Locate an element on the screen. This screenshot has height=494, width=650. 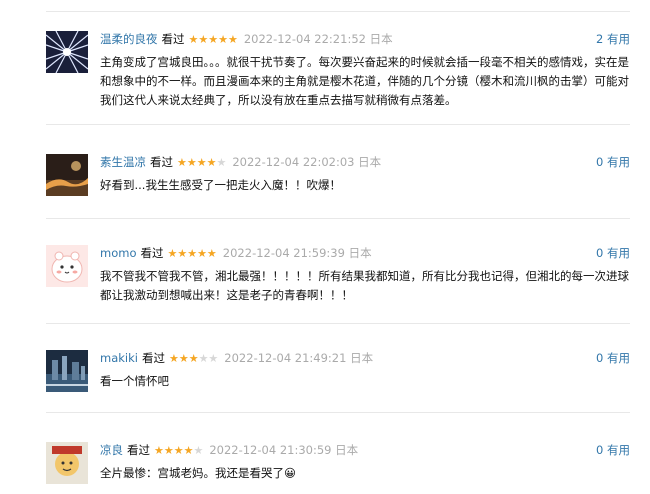
username-link: 凉良 is located at coordinates (111, 450).